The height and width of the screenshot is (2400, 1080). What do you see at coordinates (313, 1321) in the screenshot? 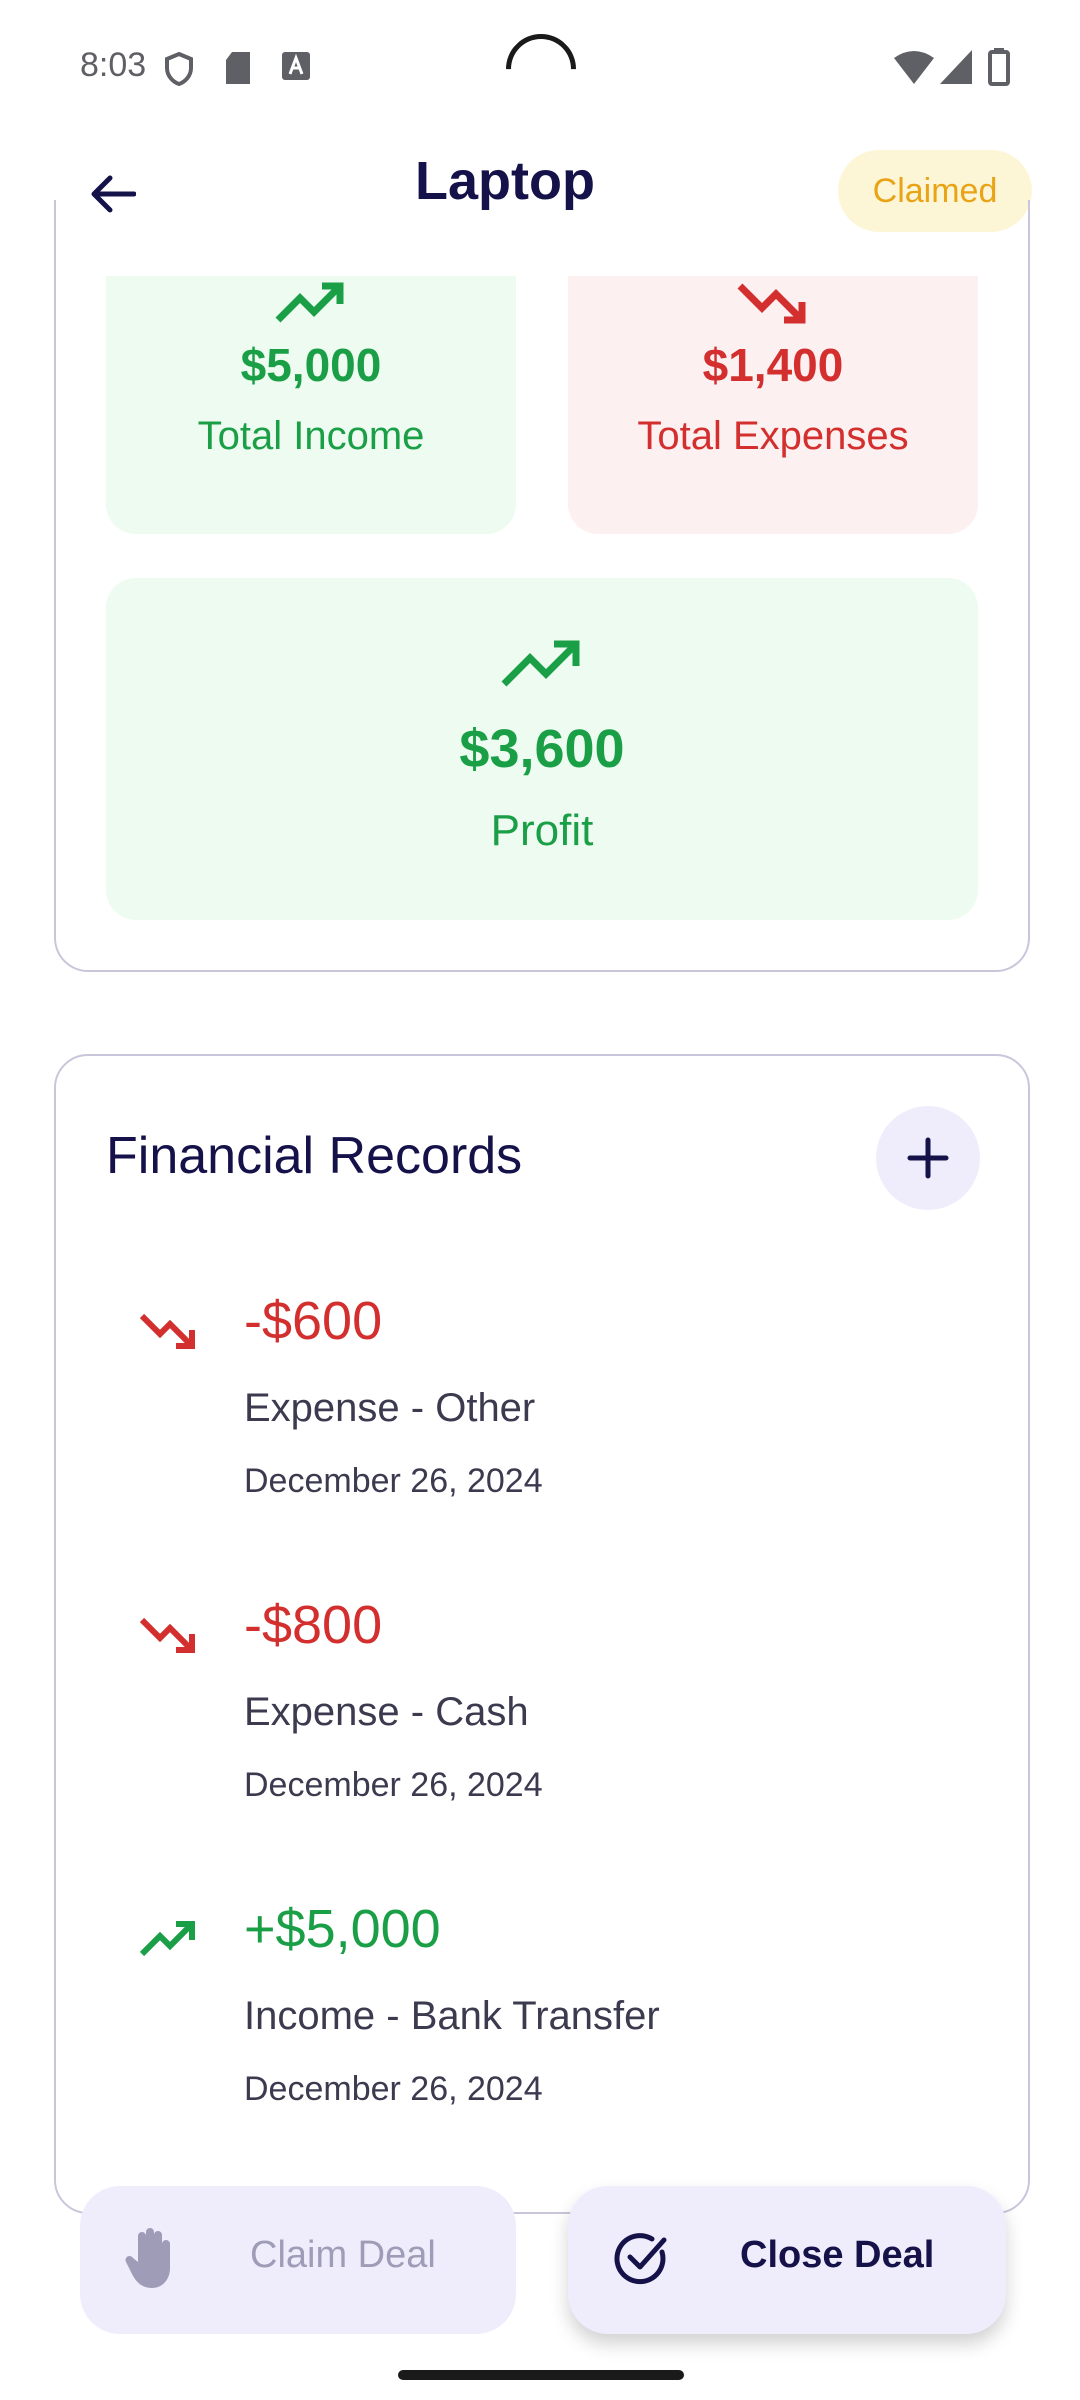
I see `record-amount: -$600` at bounding box center [313, 1321].